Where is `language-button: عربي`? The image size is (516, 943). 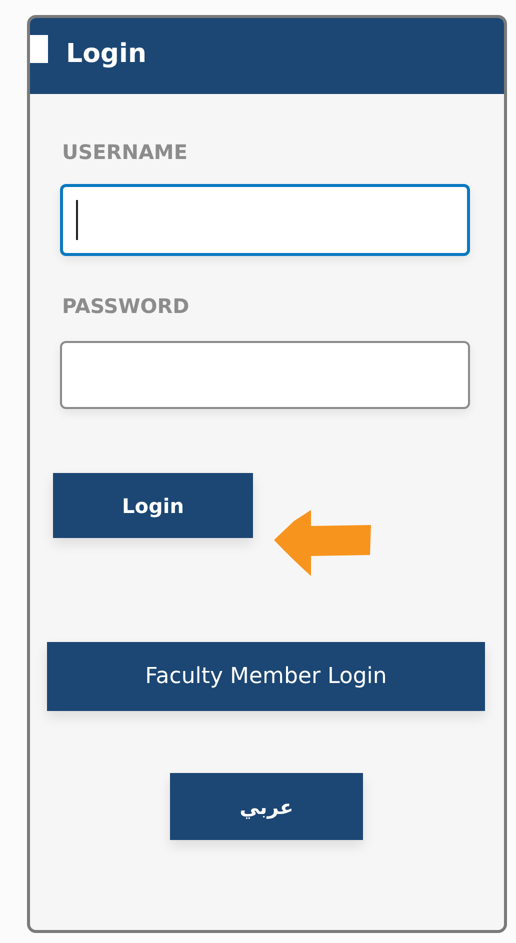 language-button: عربي is located at coordinates (266, 806).